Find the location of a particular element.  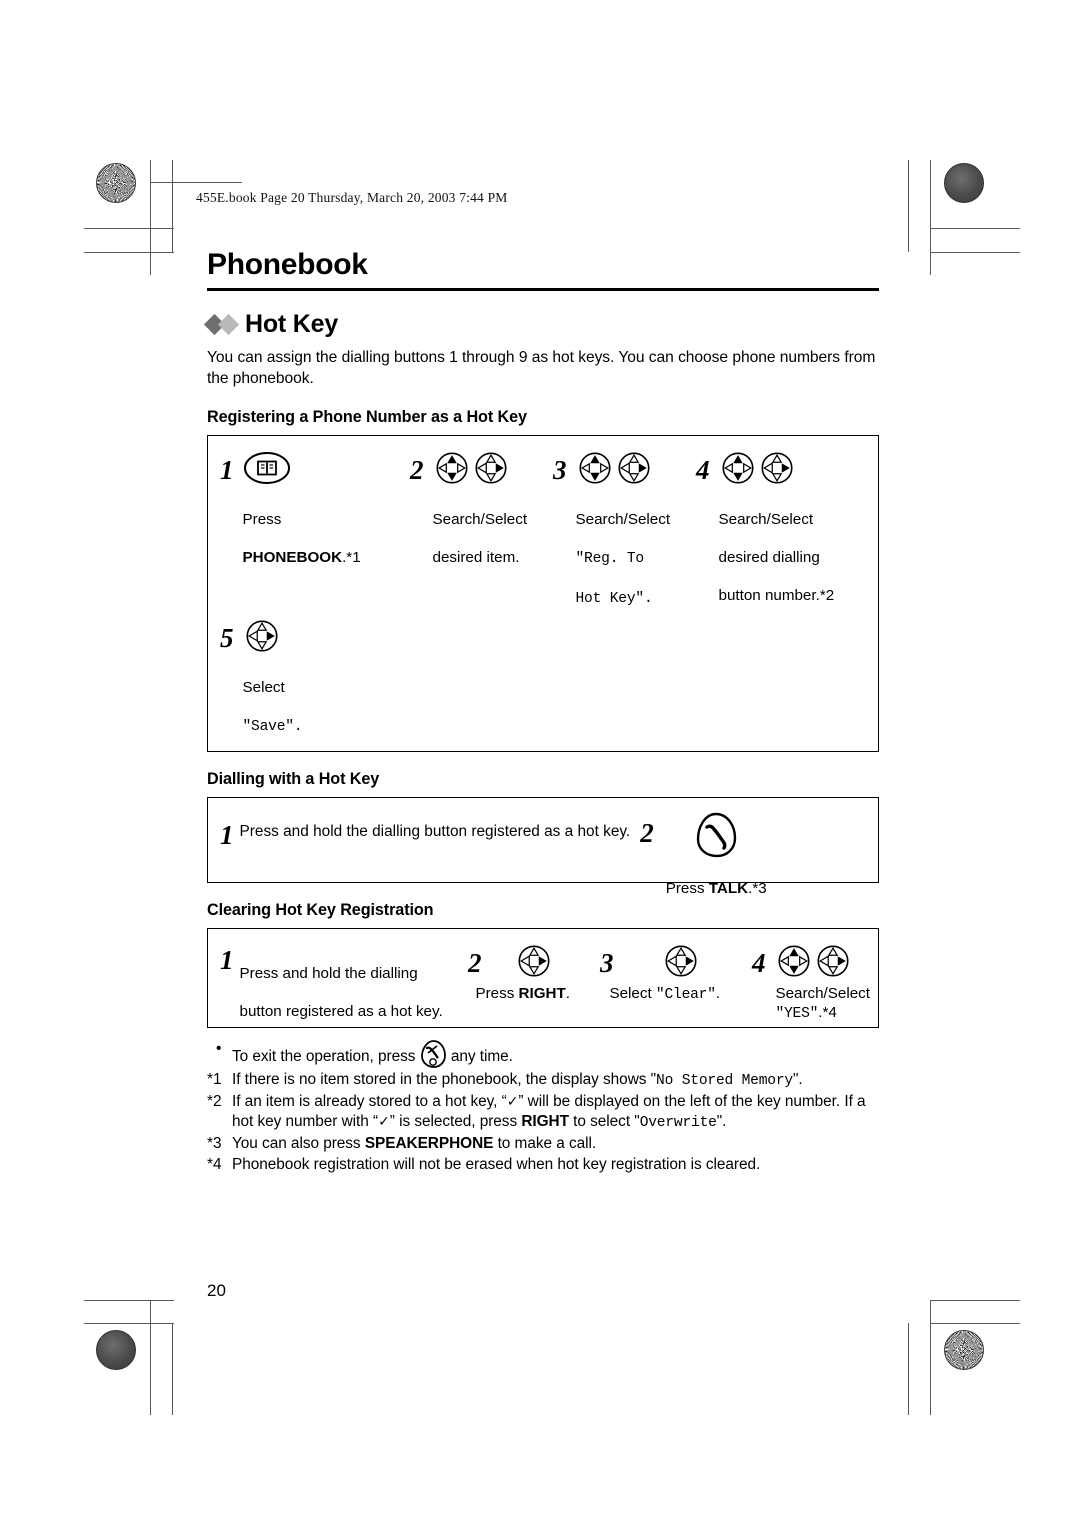

step-2: 2 Press TALK.*3 is located at coordinates (703, 855).